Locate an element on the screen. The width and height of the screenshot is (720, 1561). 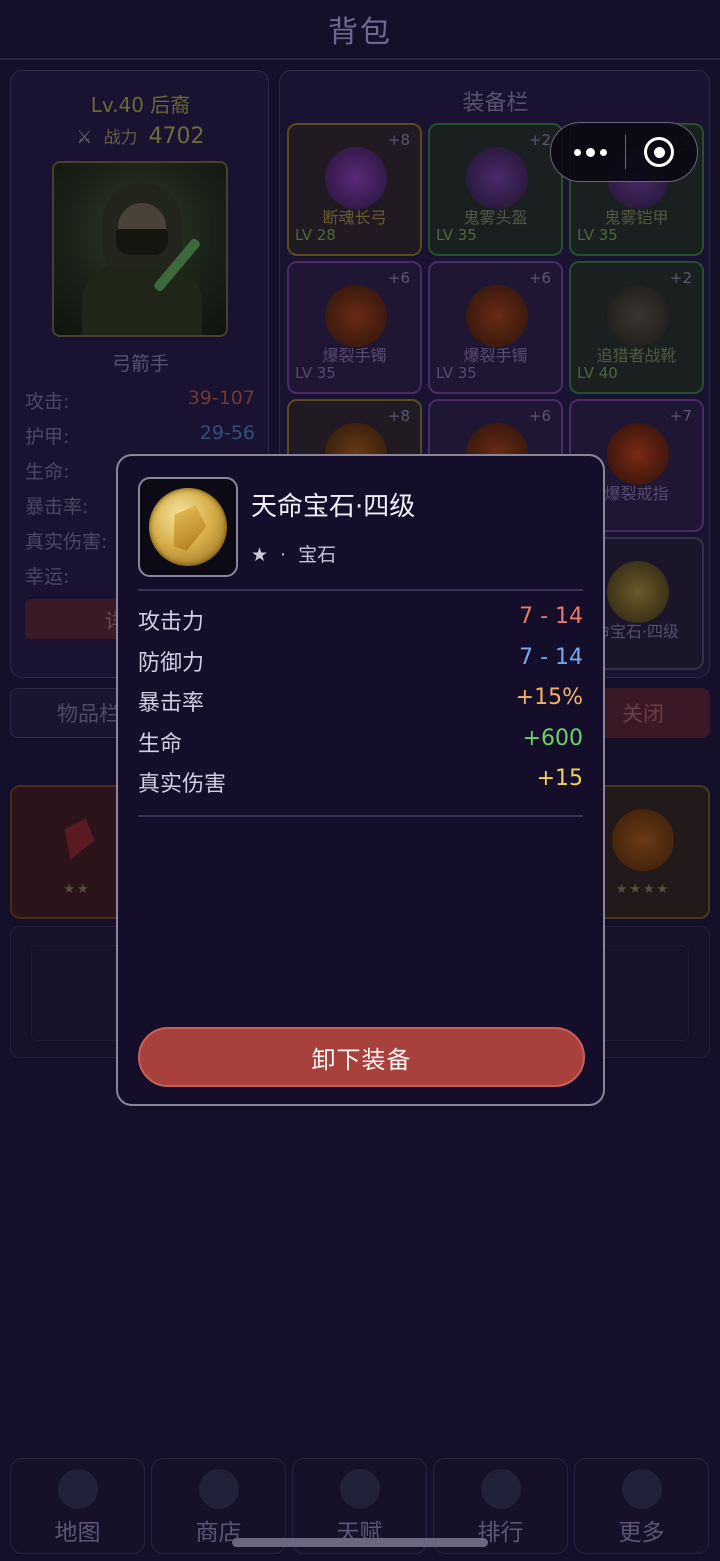
capsule-divider is located at coordinates (625, 152).